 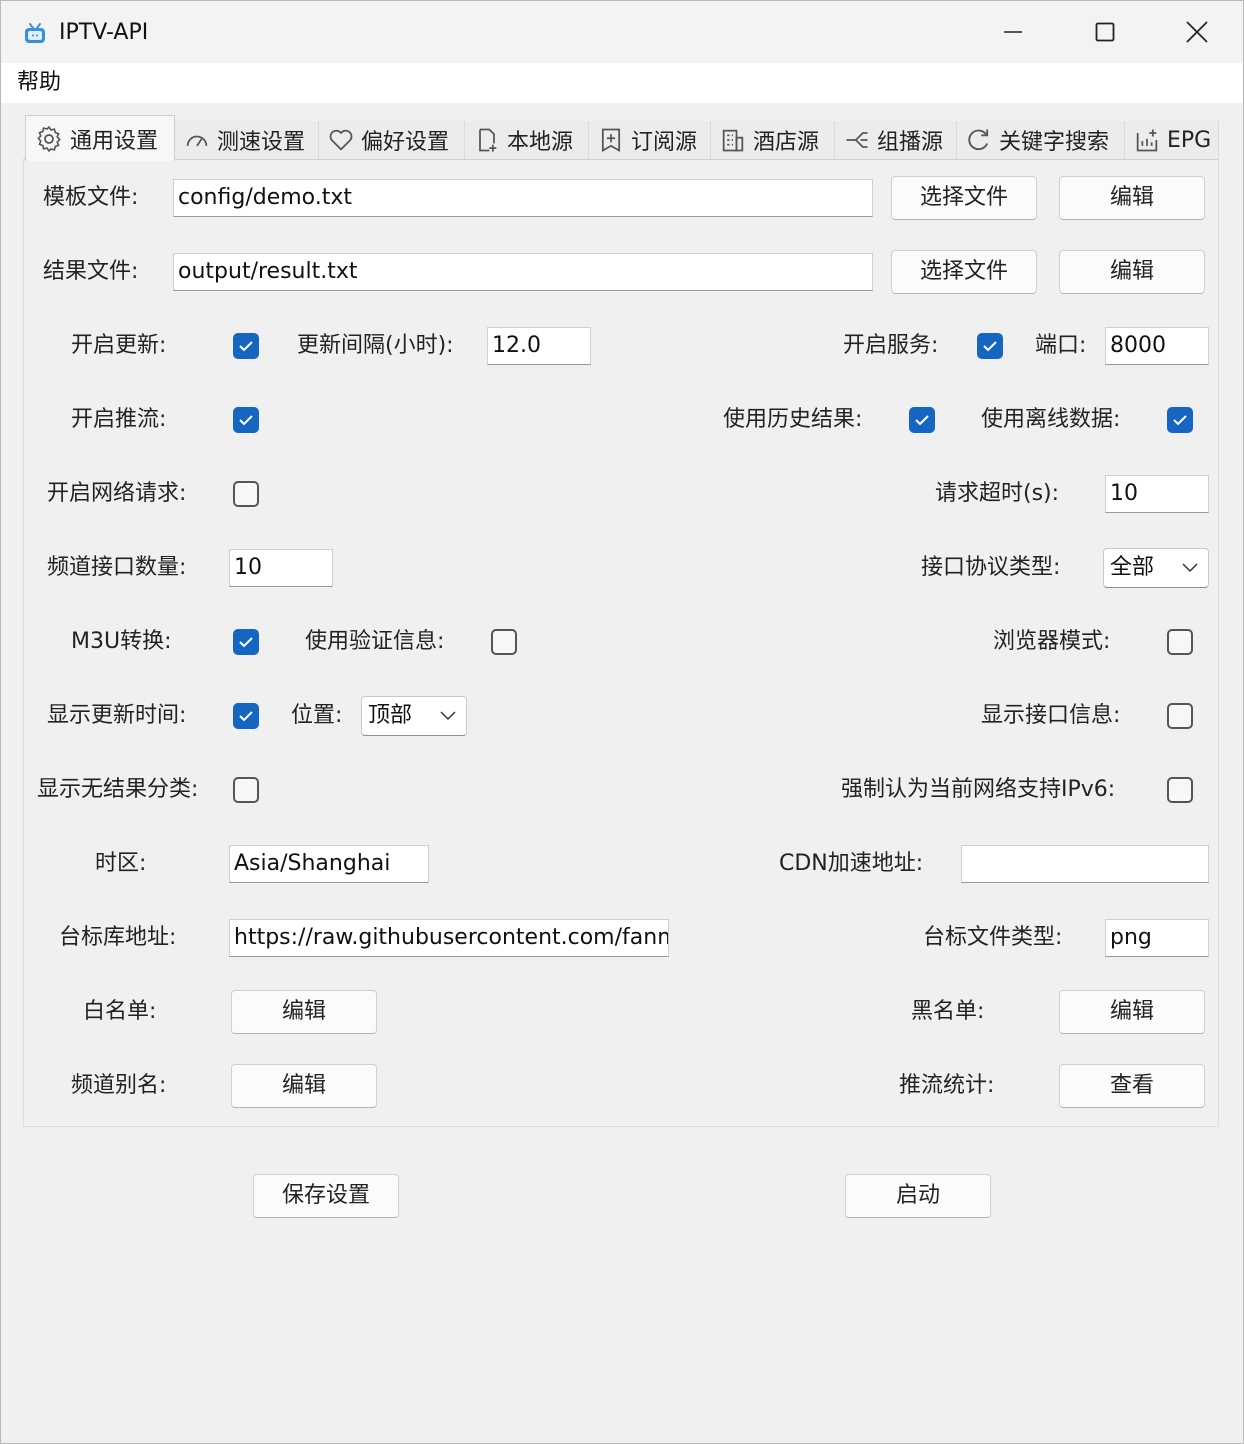 What do you see at coordinates (622, 32) in the screenshot?
I see `title-bar: IPTV-API` at bounding box center [622, 32].